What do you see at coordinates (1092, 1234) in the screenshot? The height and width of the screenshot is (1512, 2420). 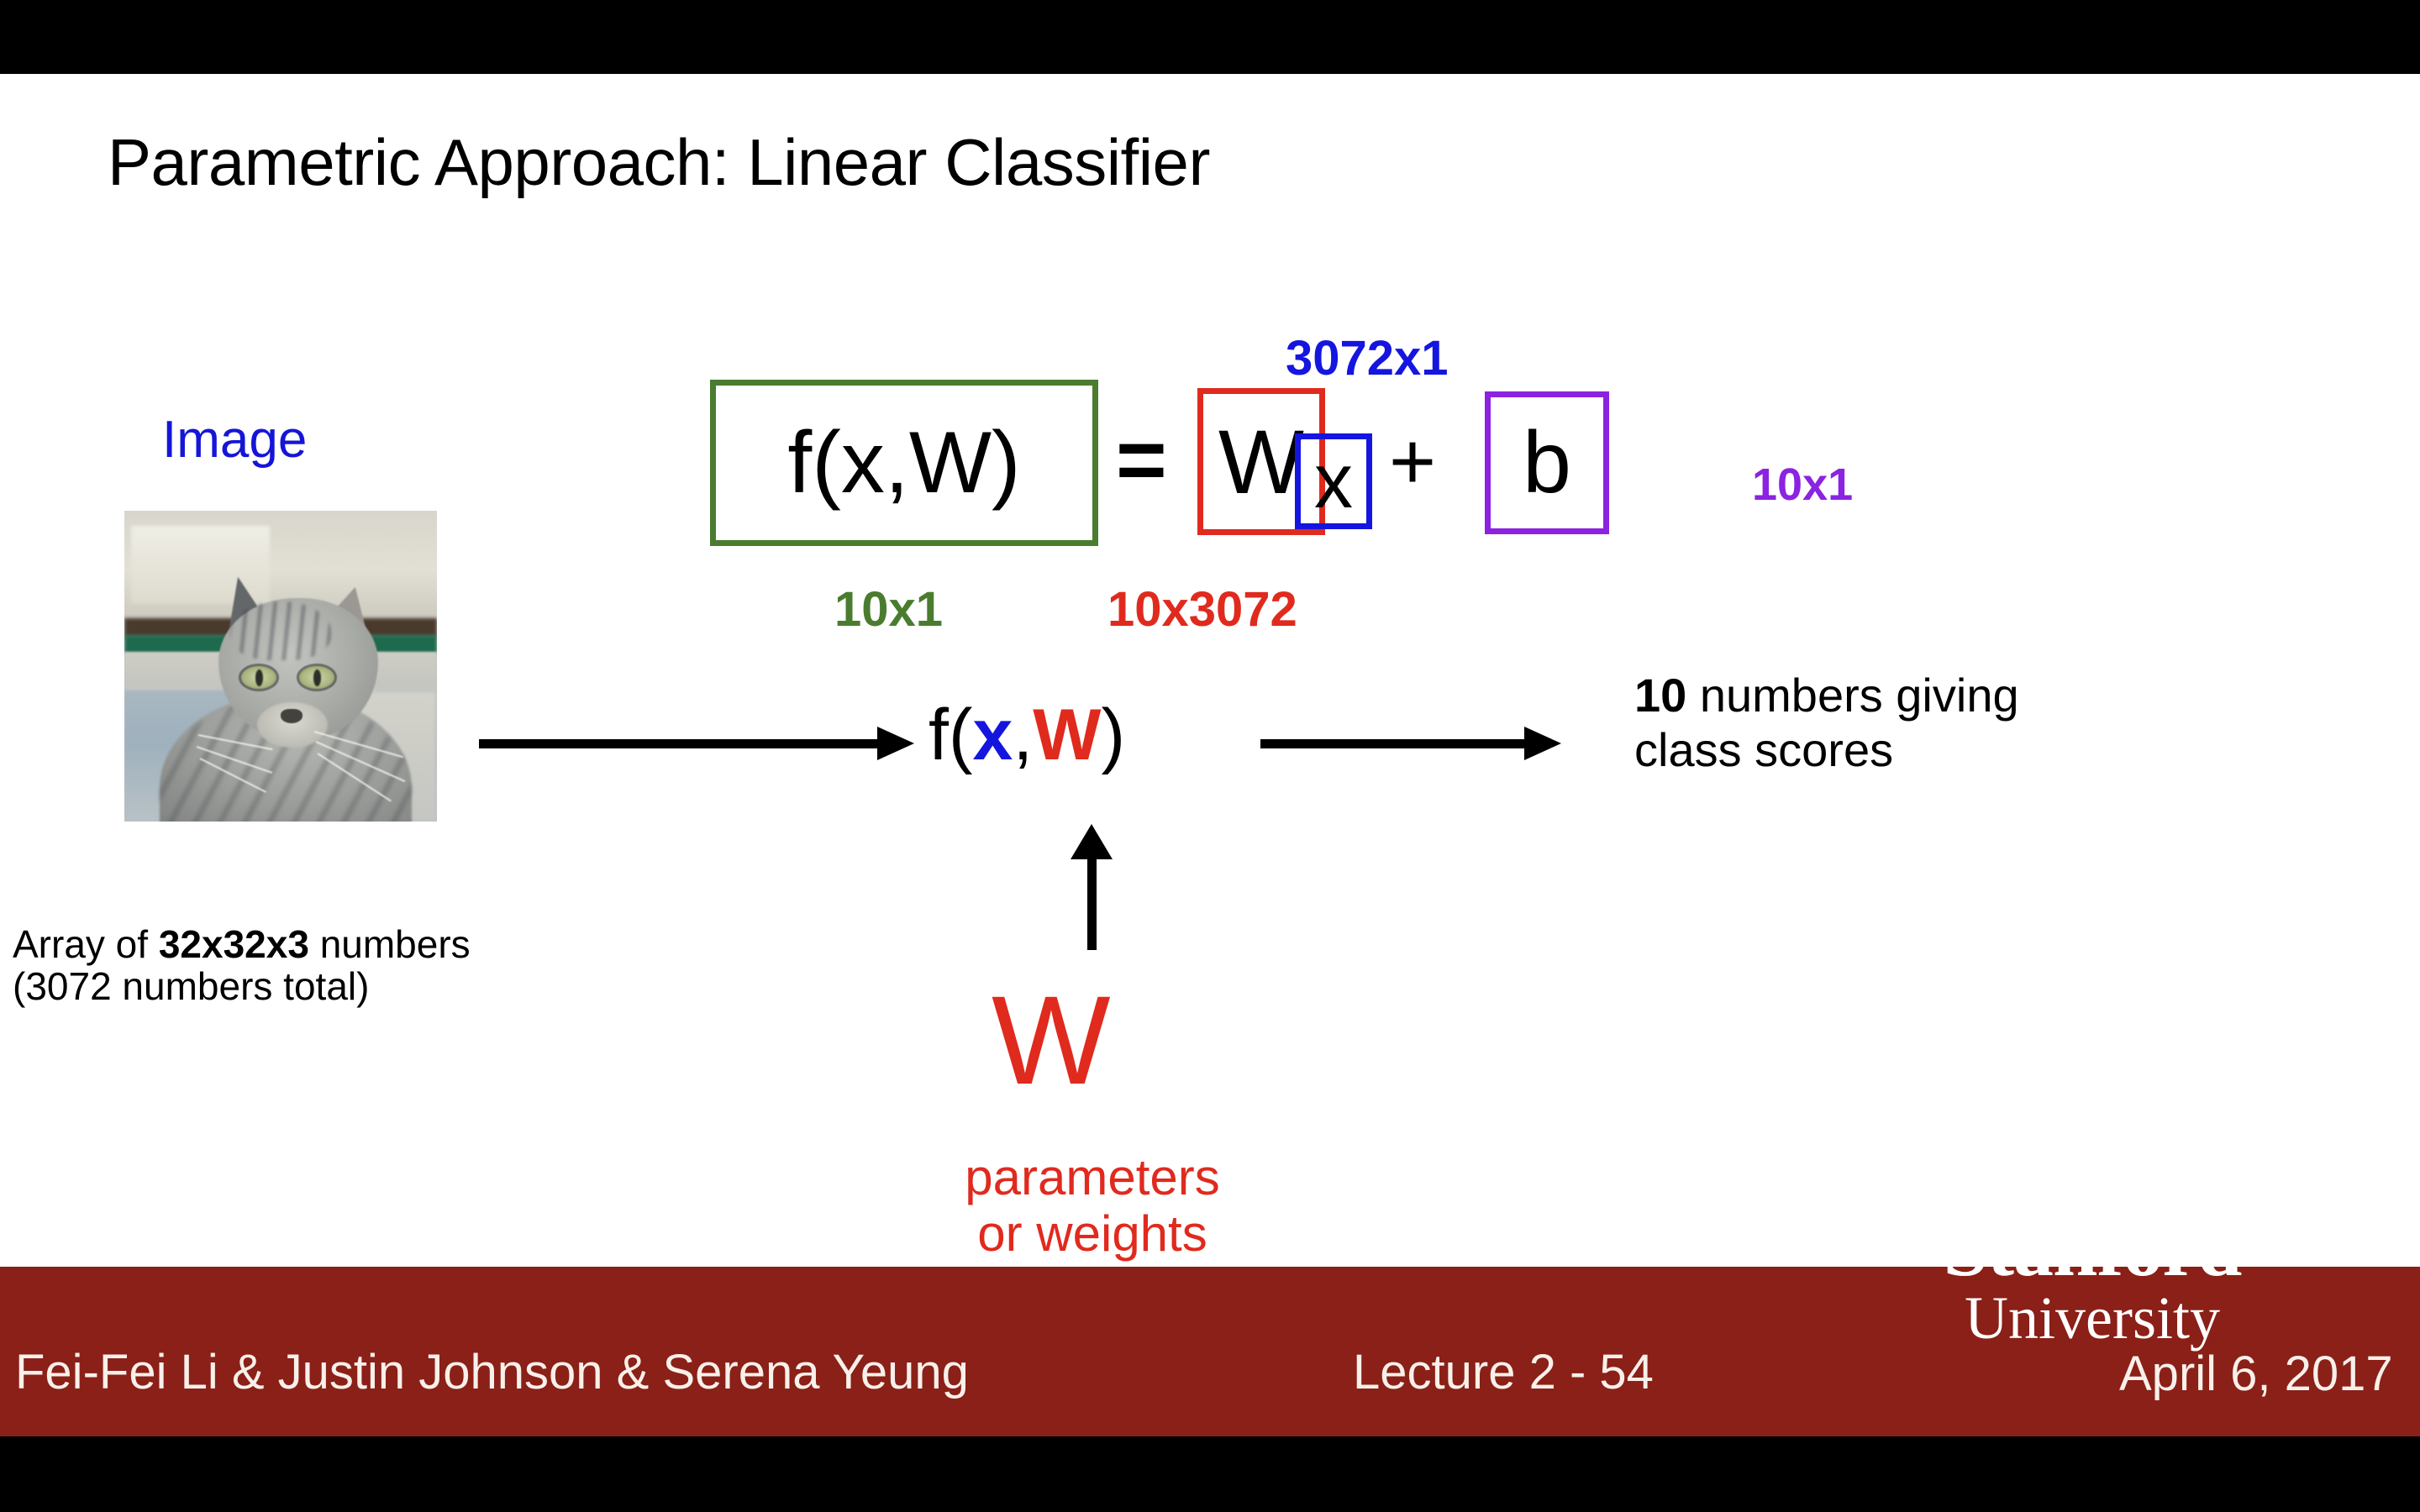 I see `weights-caption-line-2: or weights` at bounding box center [1092, 1234].